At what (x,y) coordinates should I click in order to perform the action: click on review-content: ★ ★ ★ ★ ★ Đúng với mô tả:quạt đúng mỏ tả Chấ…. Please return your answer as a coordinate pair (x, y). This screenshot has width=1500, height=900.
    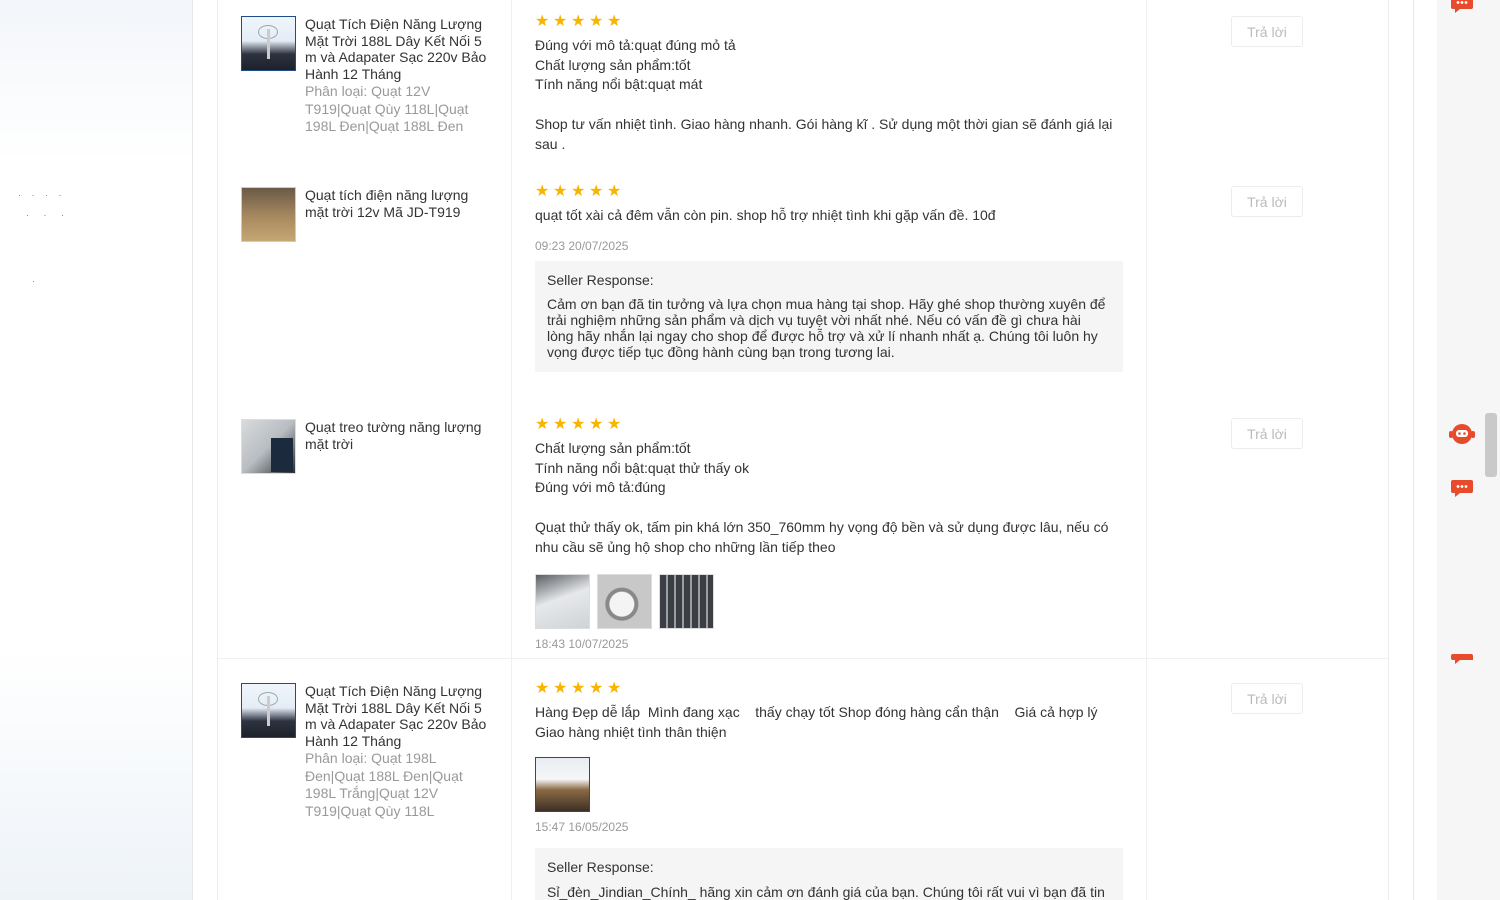
    Looking at the image, I should click on (829, 83).